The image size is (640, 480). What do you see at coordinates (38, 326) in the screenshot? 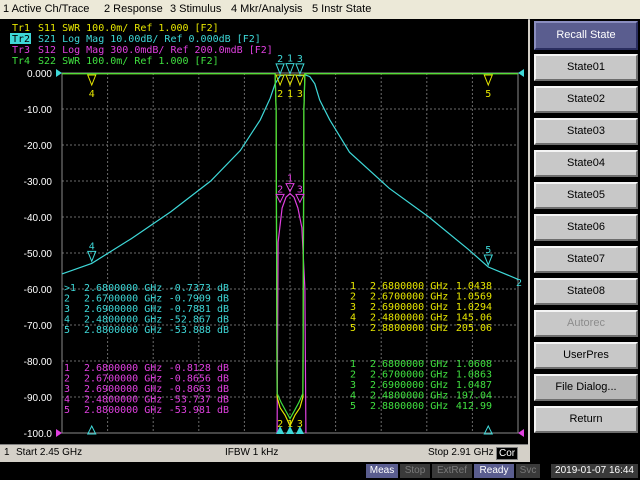
I see `y-tick-label: -70.00` at bounding box center [38, 326].